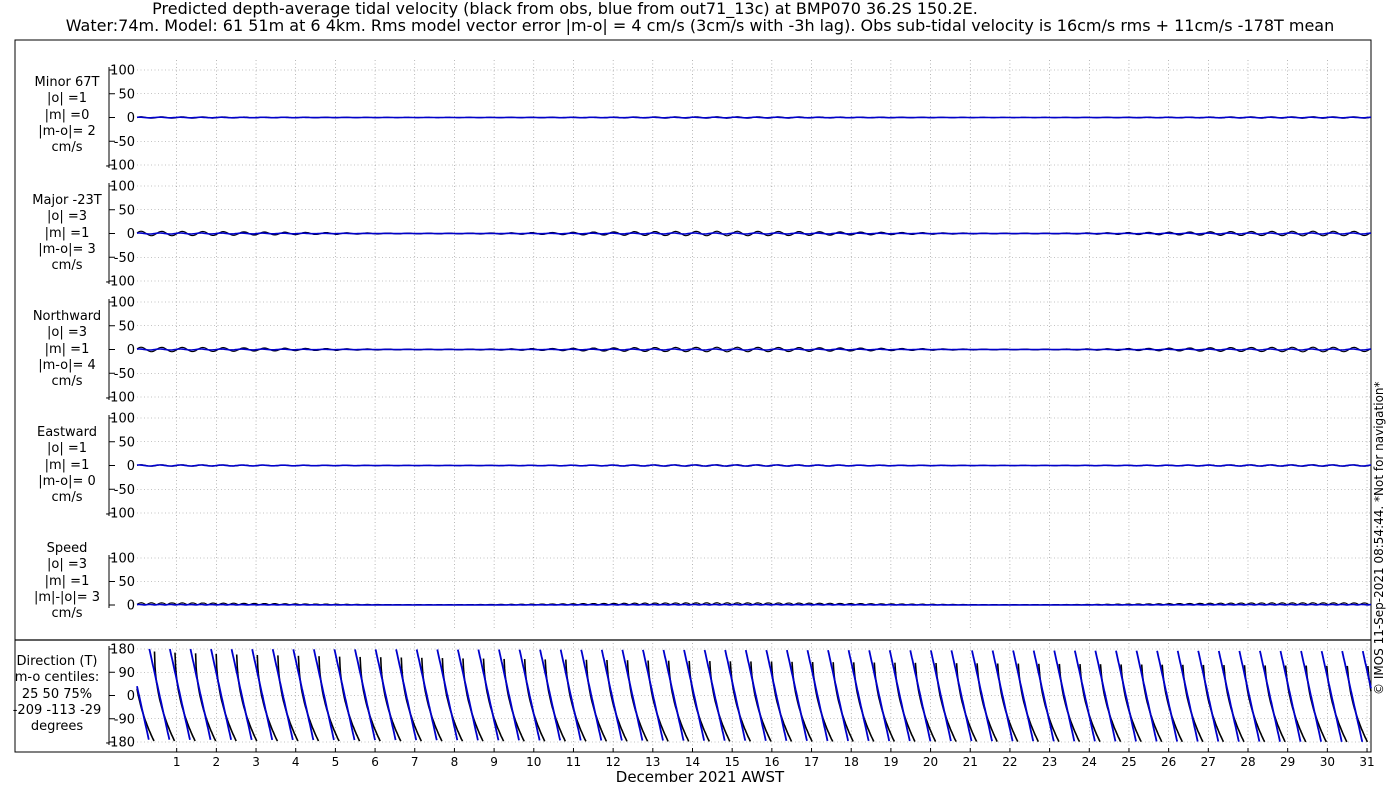 The height and width of the screenshot is (800, 1400). Describe the element at coordinates (970, 762) in the screenshot. I see `x-tick-label: 21` at that location.